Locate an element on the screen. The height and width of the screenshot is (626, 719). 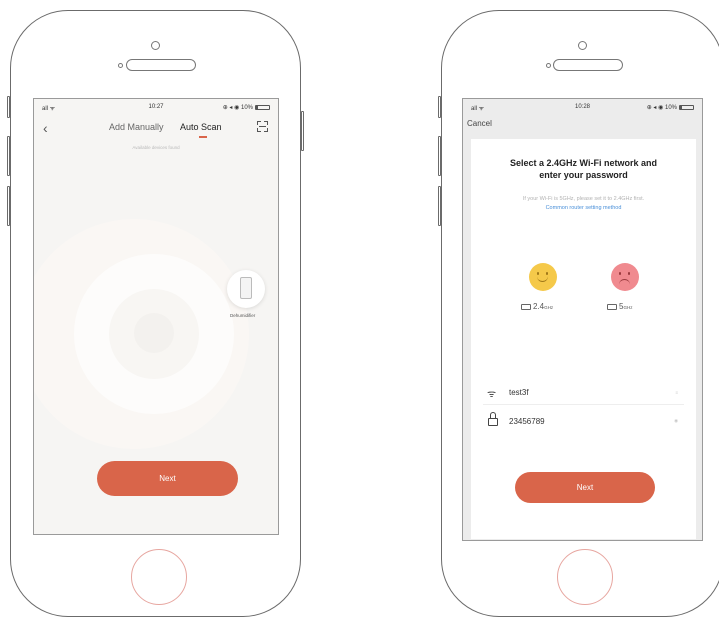
tab-auto-scan: Auto Scan is located at coordinates (201, 127).